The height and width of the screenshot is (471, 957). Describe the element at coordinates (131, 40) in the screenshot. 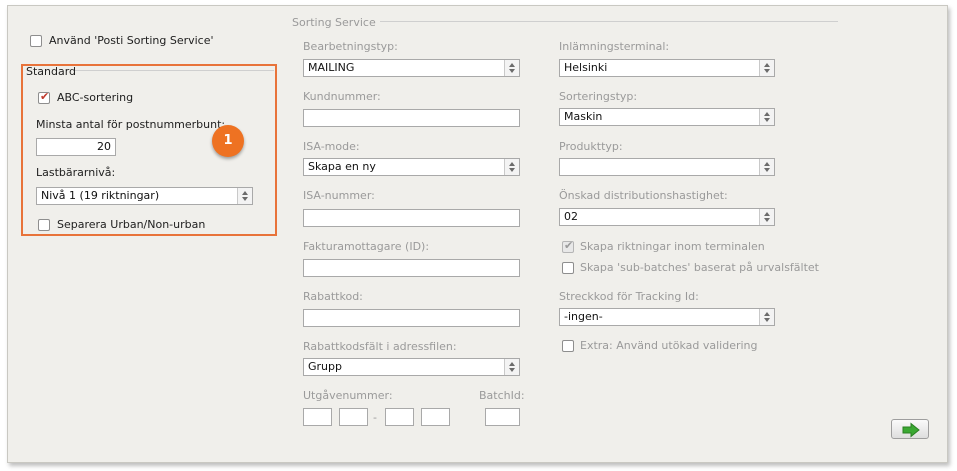

I see `use-posti-service-label: Använd 'Posti Sorting Service'` at that location.